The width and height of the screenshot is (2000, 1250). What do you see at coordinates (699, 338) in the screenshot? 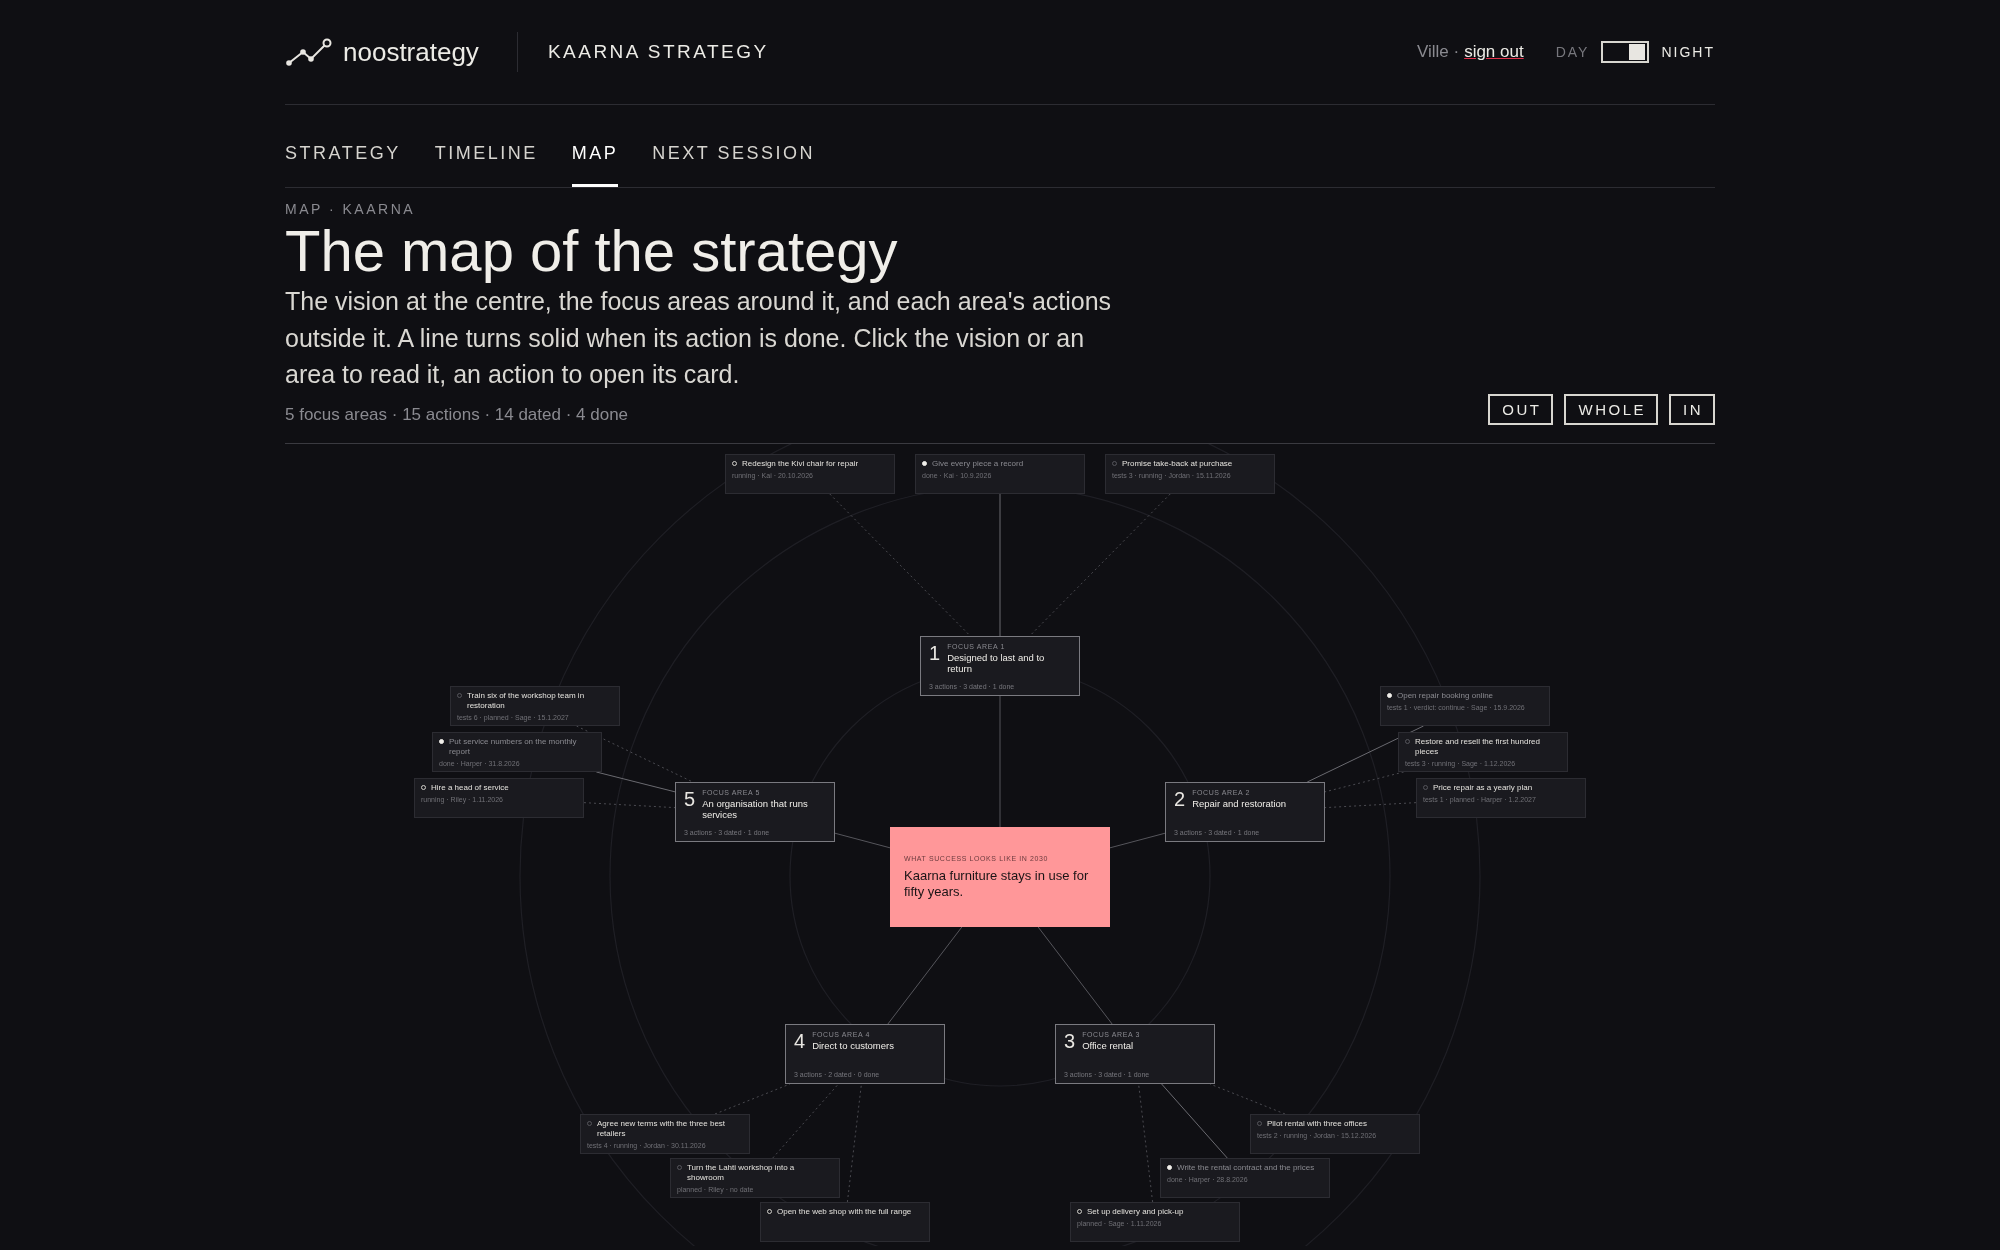
I see `intro-text: The vision at the centre, the focus areas around it, and each area's actions outside it. A line turns solid when its action is done. Click the vision or an area to read it, an action to open its card.` at bounding box center [699, 338].